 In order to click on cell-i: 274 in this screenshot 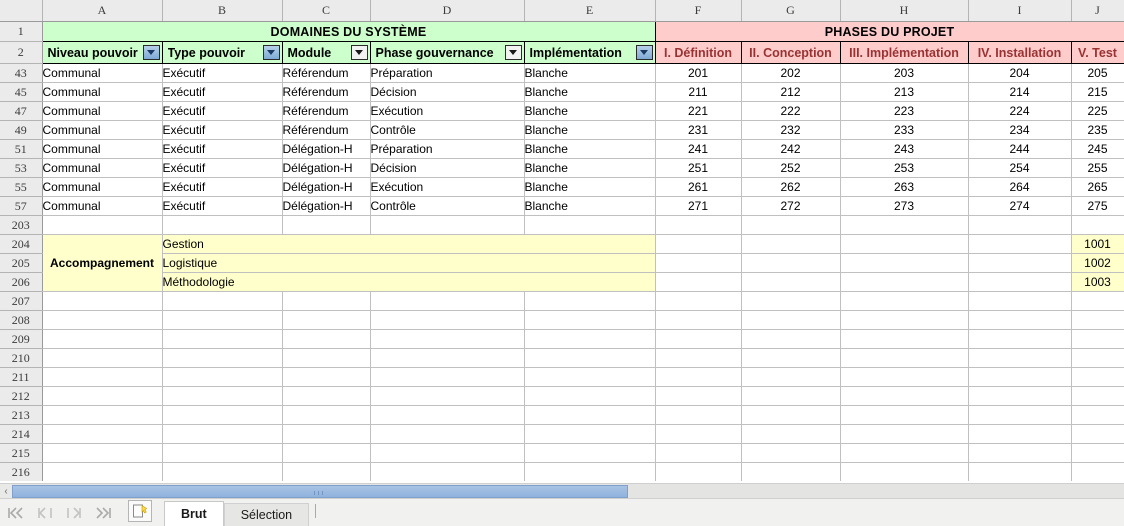, I will do `click(1020, 206)`.